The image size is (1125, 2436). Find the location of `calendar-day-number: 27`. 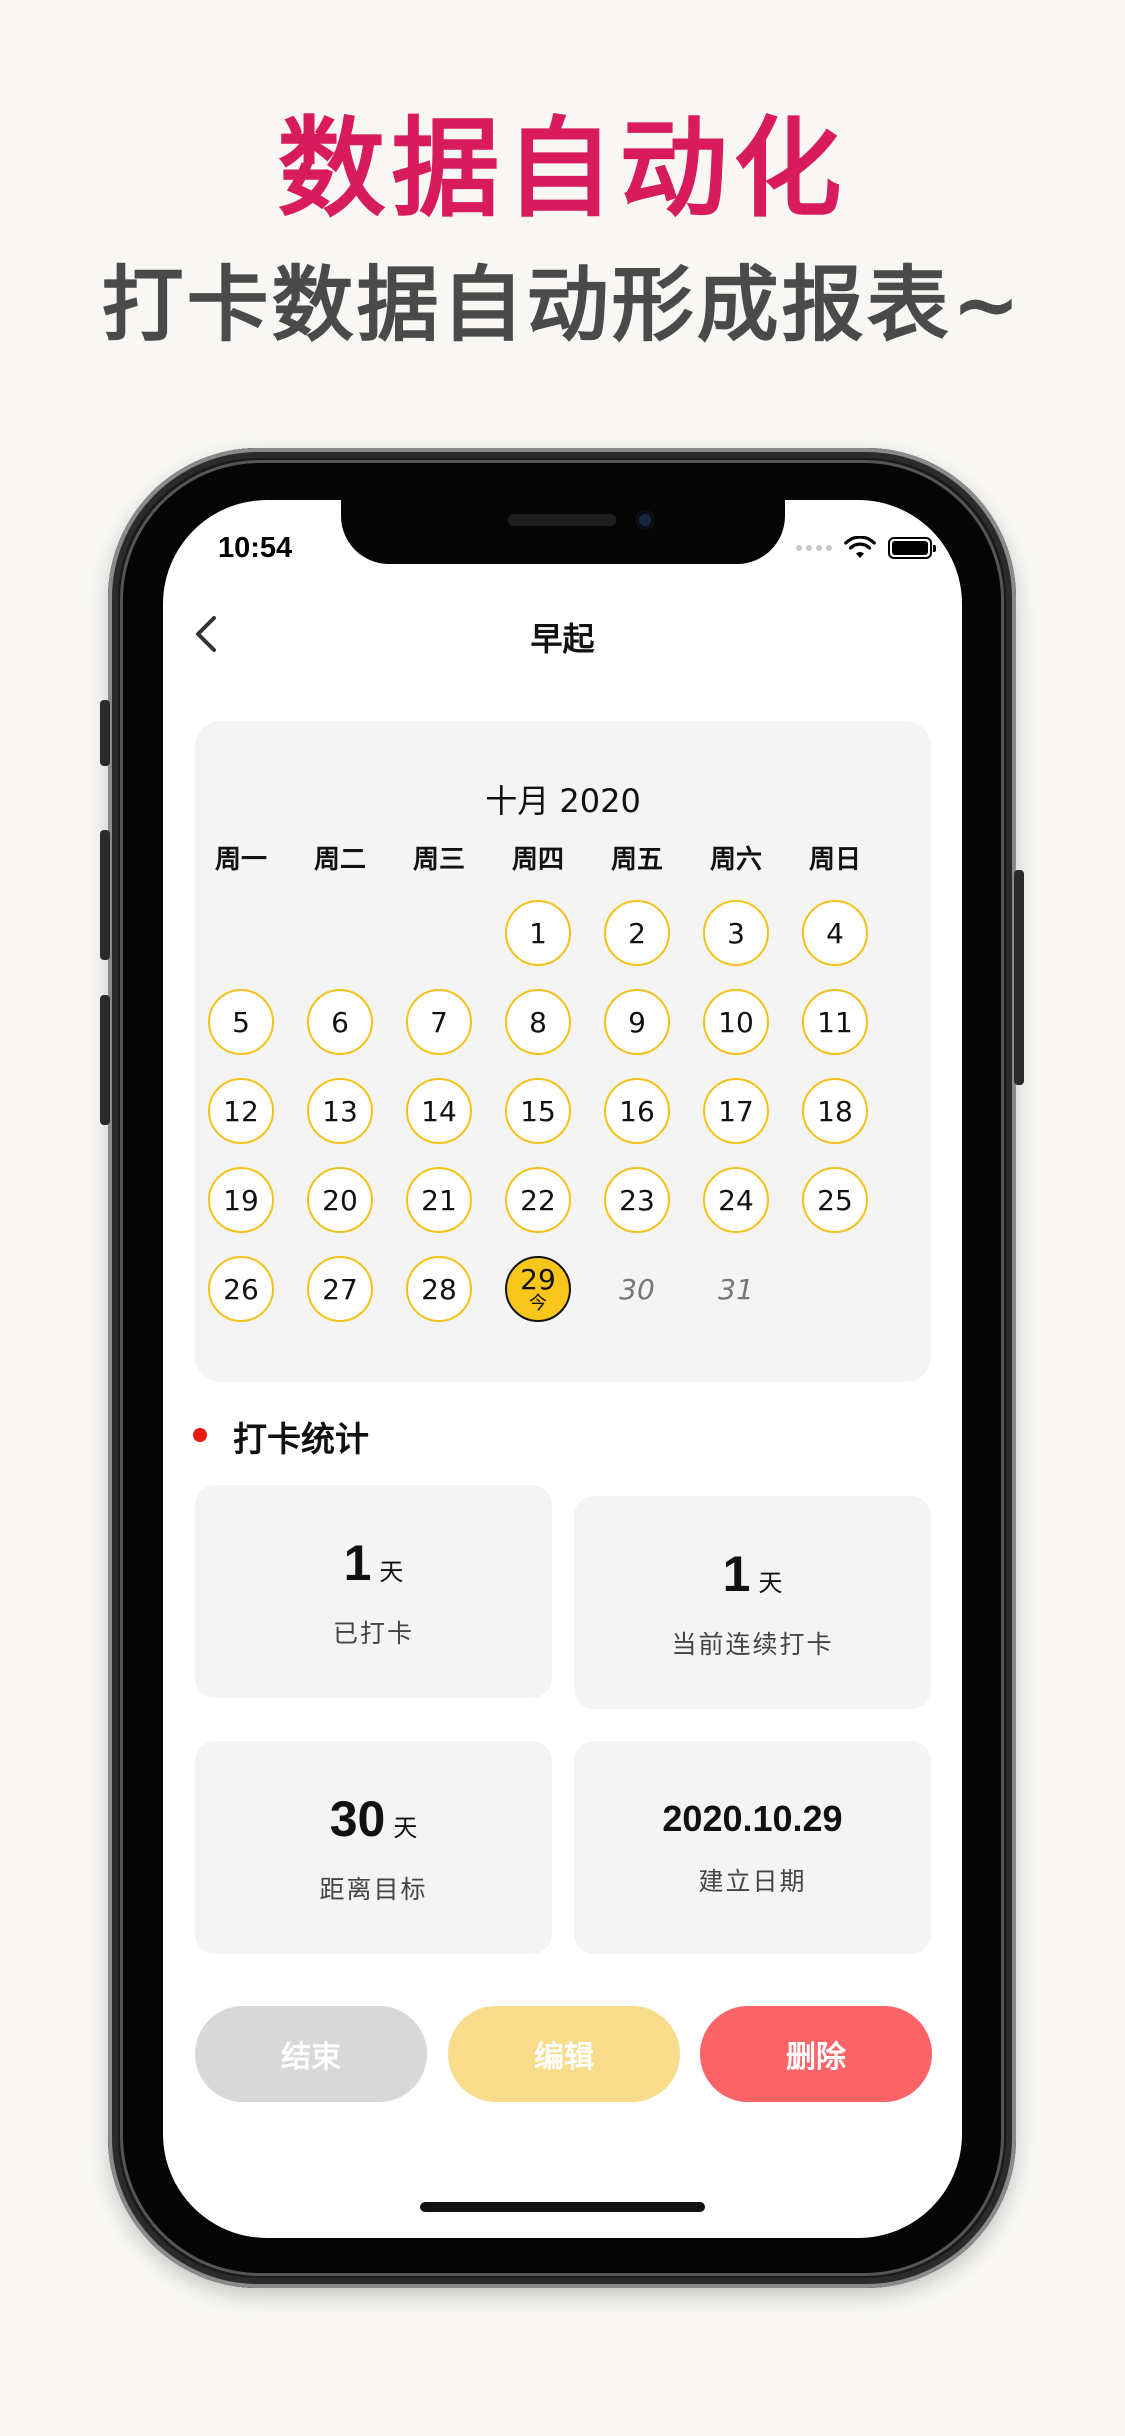

calendar-day-number: 27 is located at coordinates (340, 1289).